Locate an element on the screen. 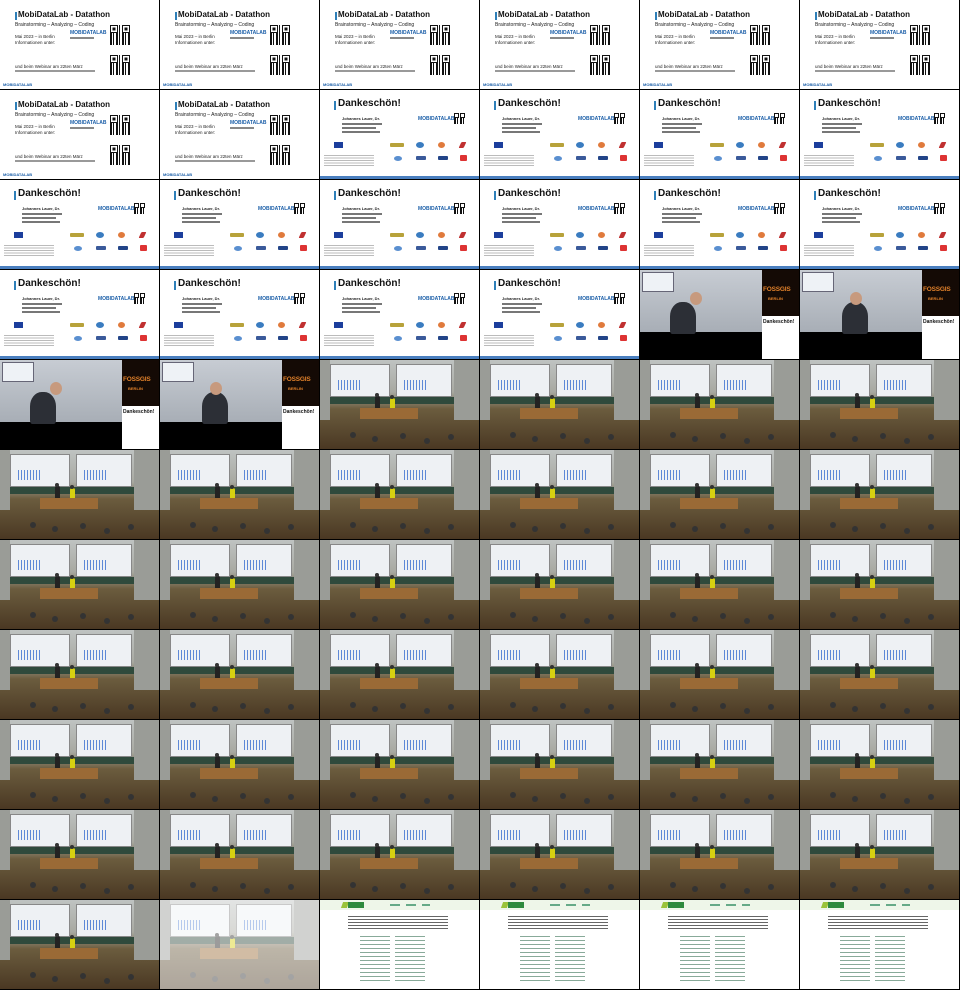 The height and width of the screenshot is (990, 960). intro-text is located at coordinates (718, 923).